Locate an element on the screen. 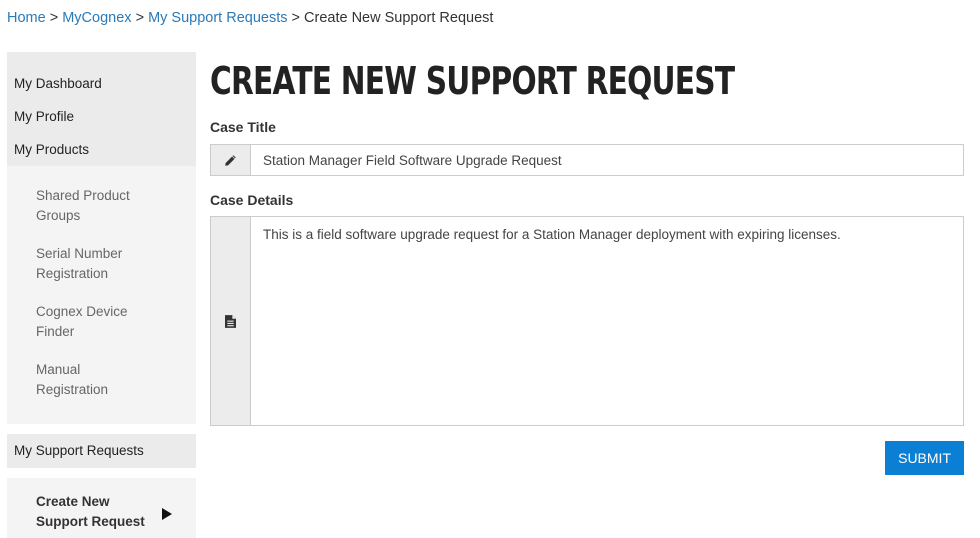 The width and height of the screenshot is (980, 538). case-details-label: Case Details is located at coordinates (252, 200).